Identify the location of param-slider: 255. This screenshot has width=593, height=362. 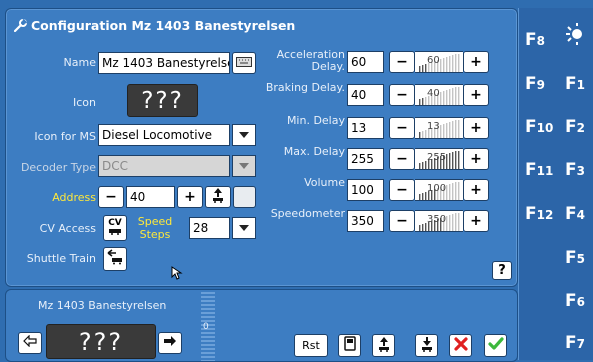
(439, 159).